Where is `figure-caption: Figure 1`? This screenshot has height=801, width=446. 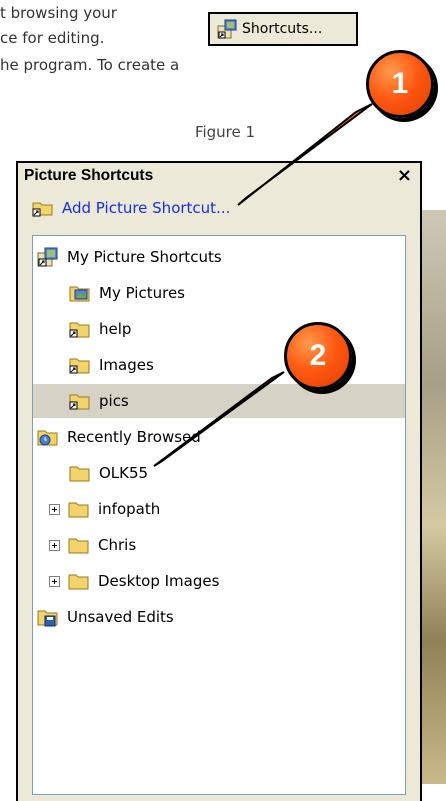 figure-caption: Figure 1 is located at coordinates (225, 132).